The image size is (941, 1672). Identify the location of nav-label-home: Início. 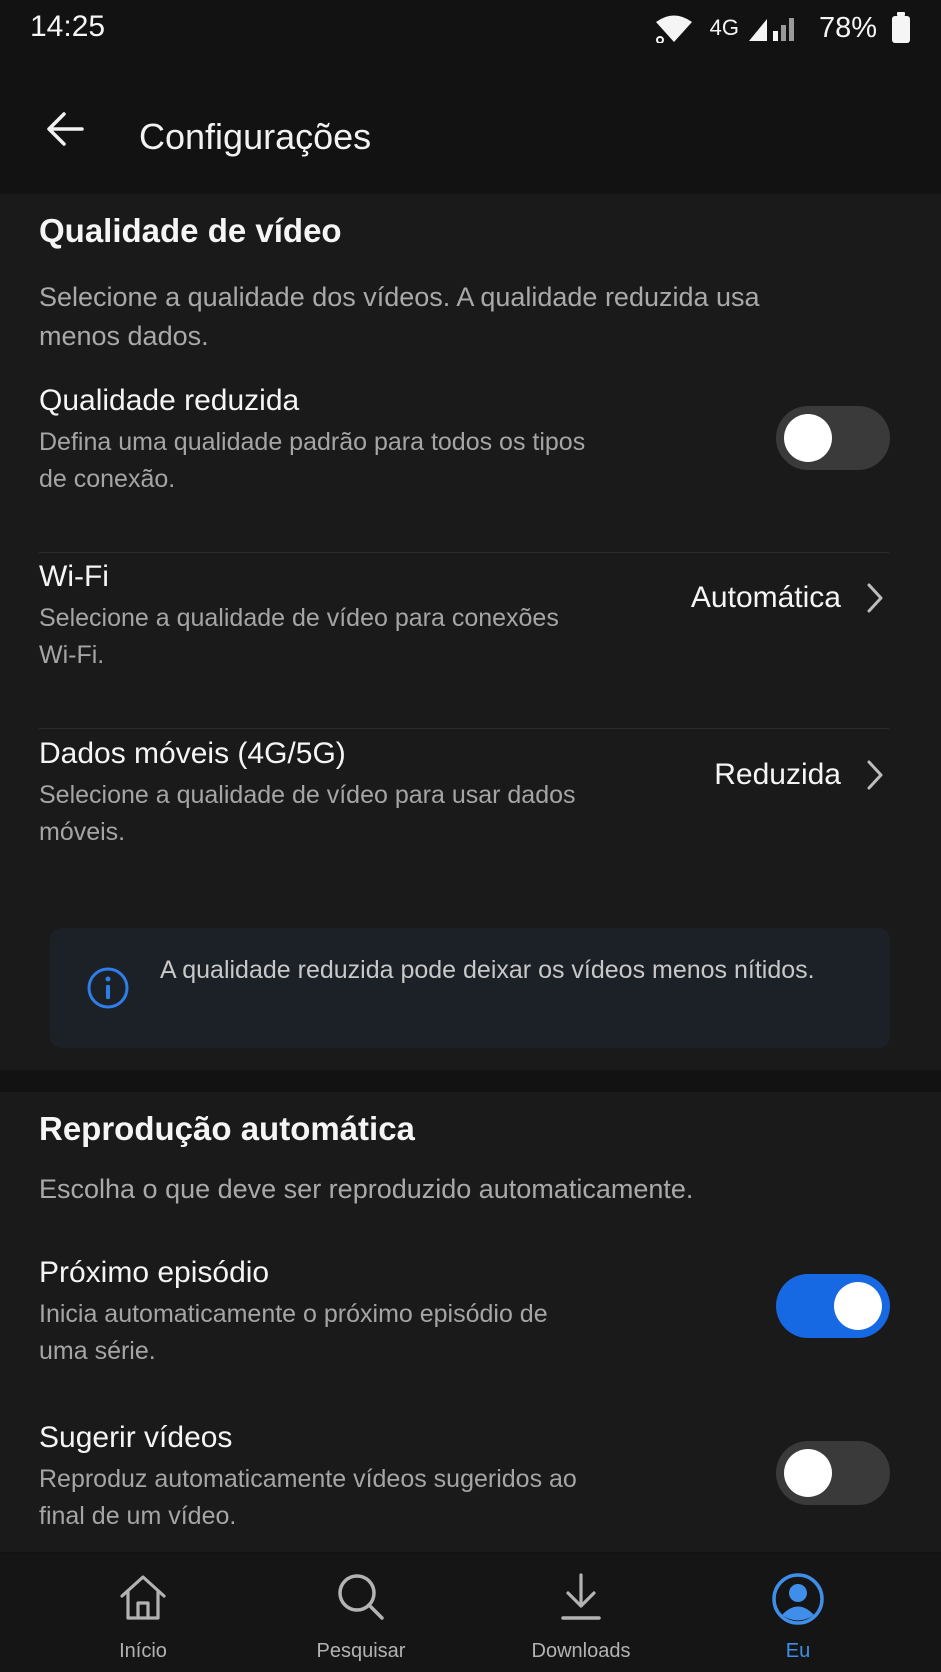
(143, 1651).